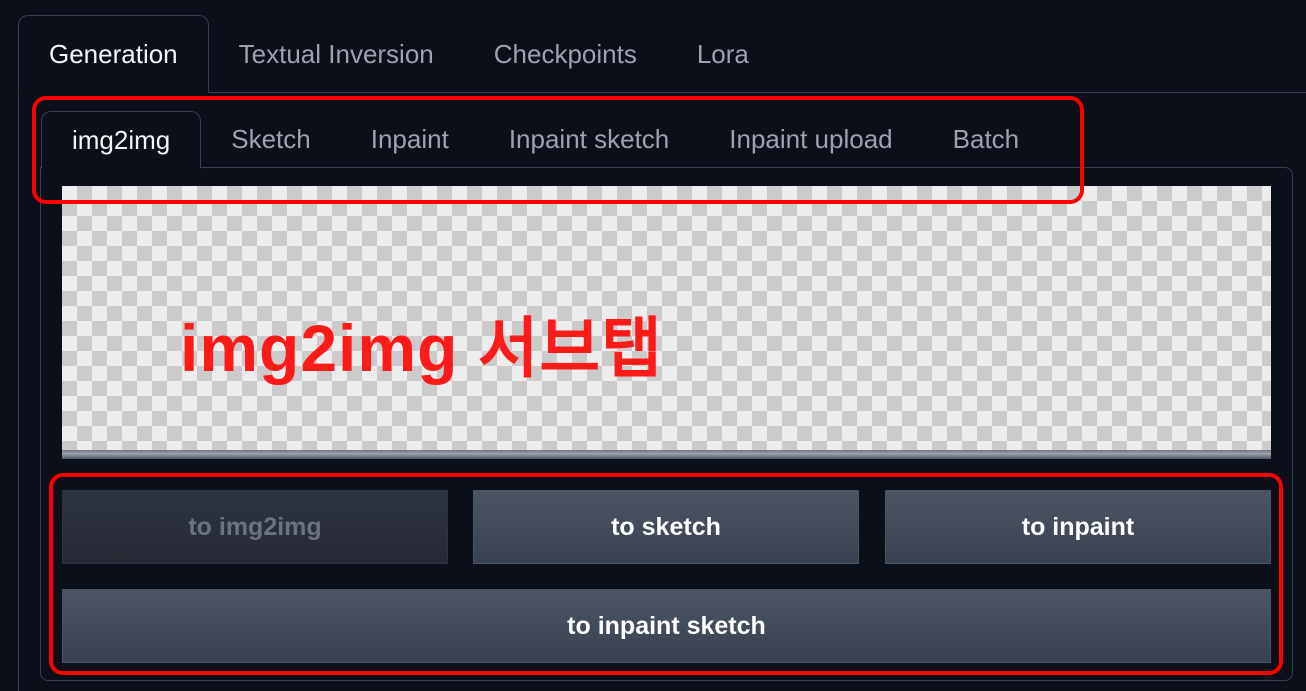 This screenshot has width=1306, height=691. What do you see at coordinates (255, 527) in the screenshot?
I see `to-img2img-button: to img2img` at bounding box center [255, 527].